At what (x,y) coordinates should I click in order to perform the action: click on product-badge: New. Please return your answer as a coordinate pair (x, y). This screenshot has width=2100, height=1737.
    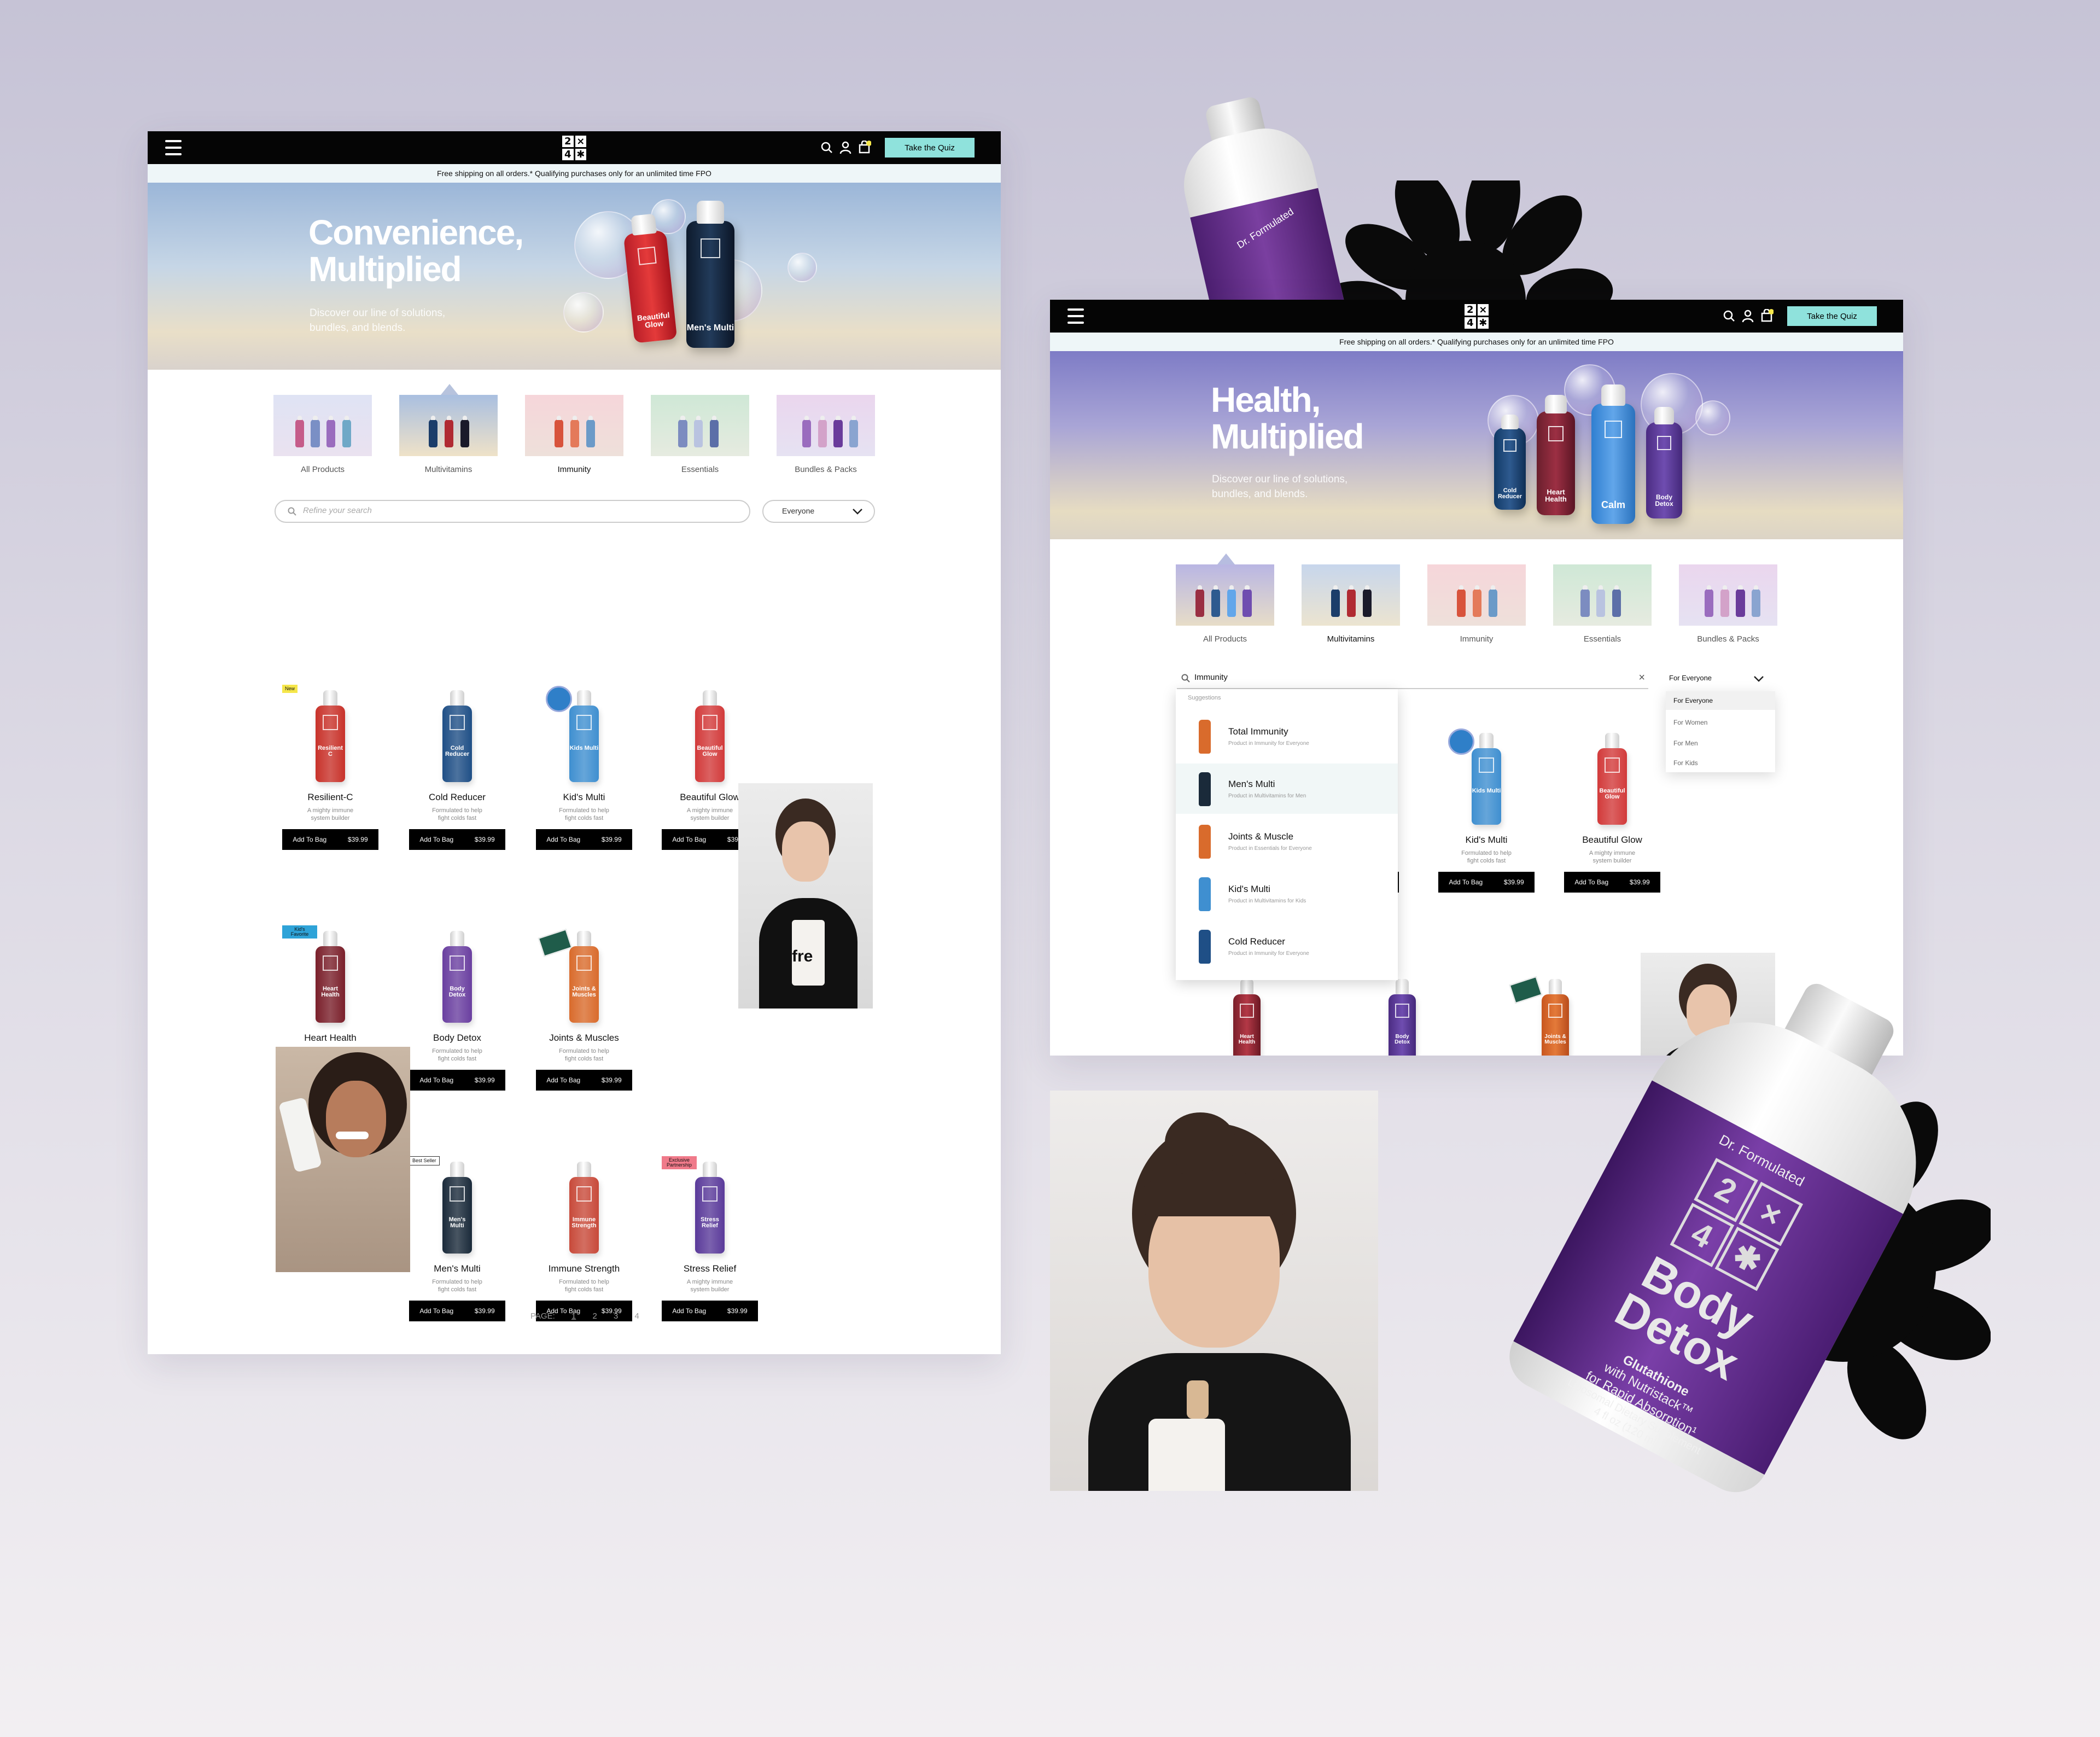
    Looking at the image, I should click on (290, 689).